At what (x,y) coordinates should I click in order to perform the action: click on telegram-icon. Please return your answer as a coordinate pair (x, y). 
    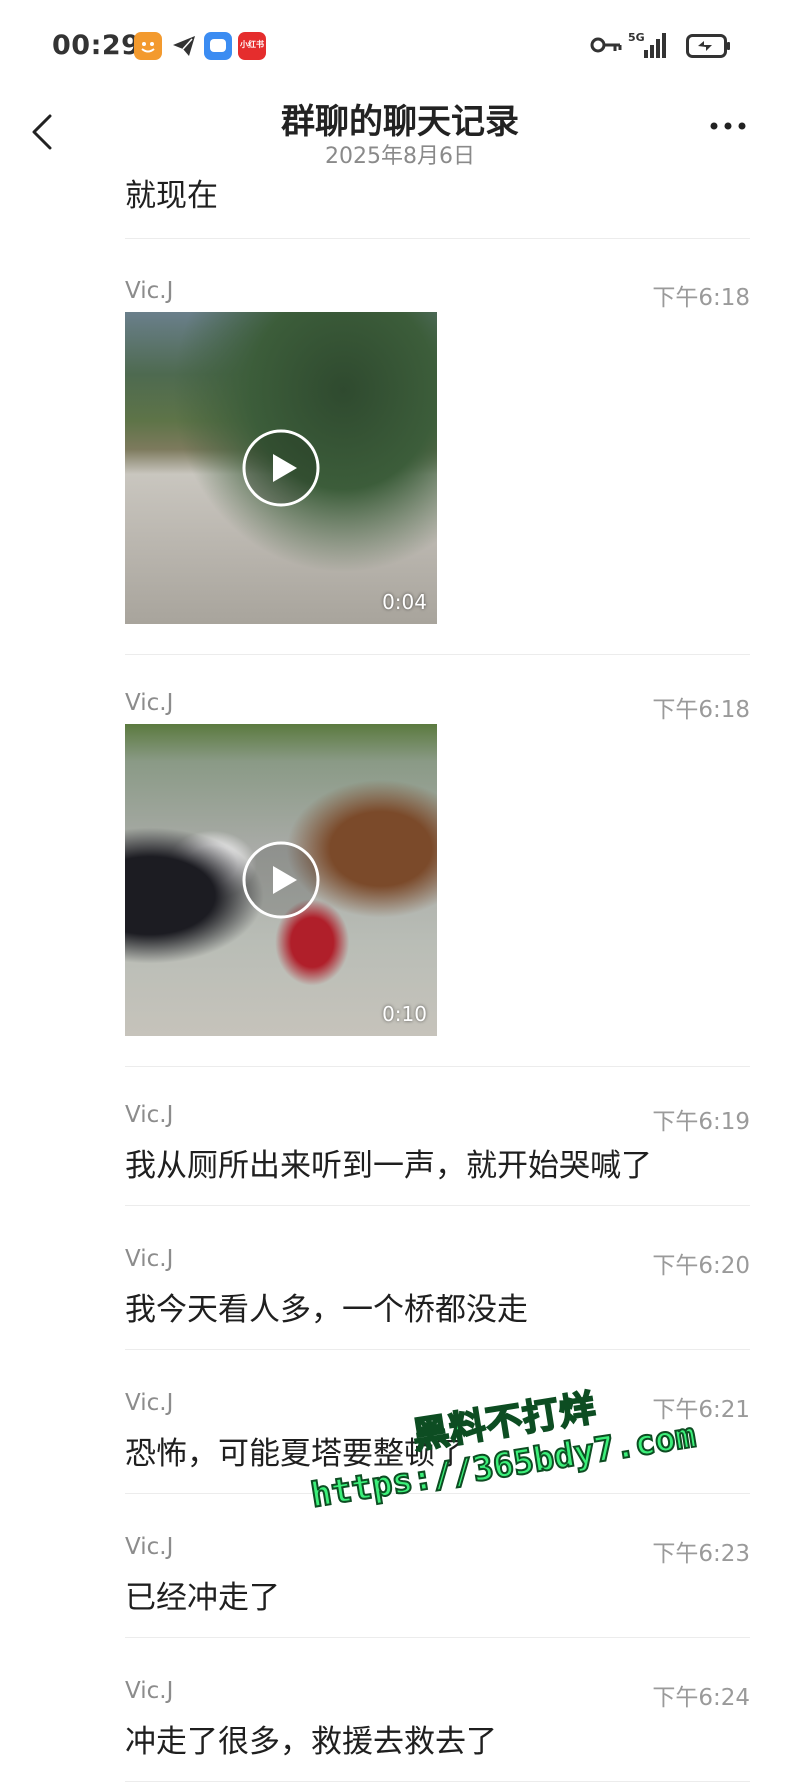
    Looking at the image, I should click on (184, 46).